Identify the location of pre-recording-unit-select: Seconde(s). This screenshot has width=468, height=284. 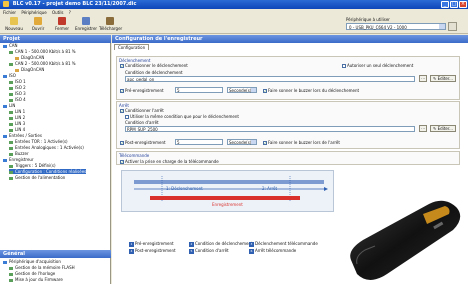
(242, 90).